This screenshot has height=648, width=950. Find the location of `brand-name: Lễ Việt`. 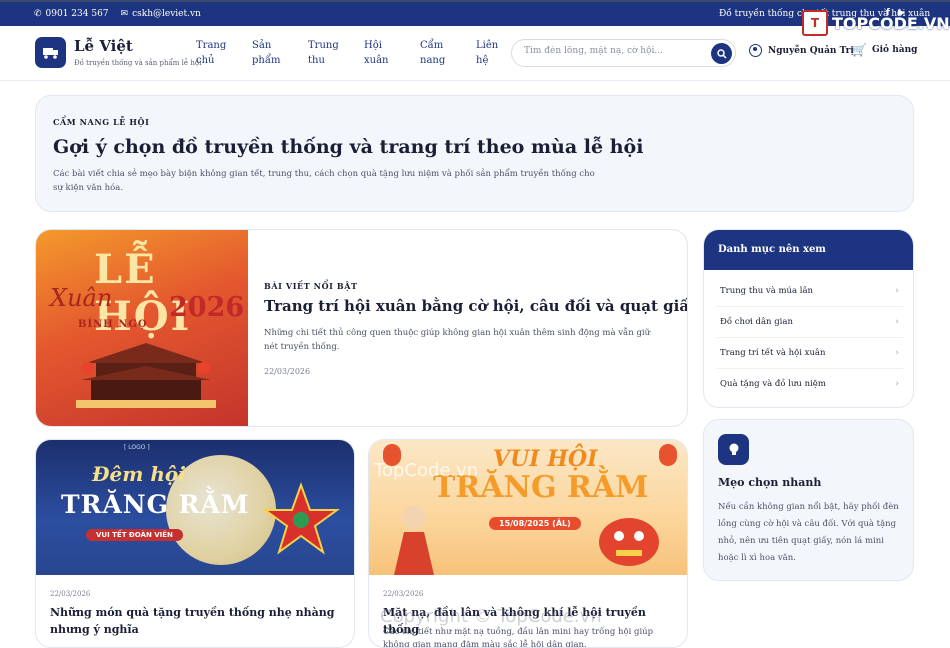

brand-name: Lễ Việt is located at coordinates (103, 46).